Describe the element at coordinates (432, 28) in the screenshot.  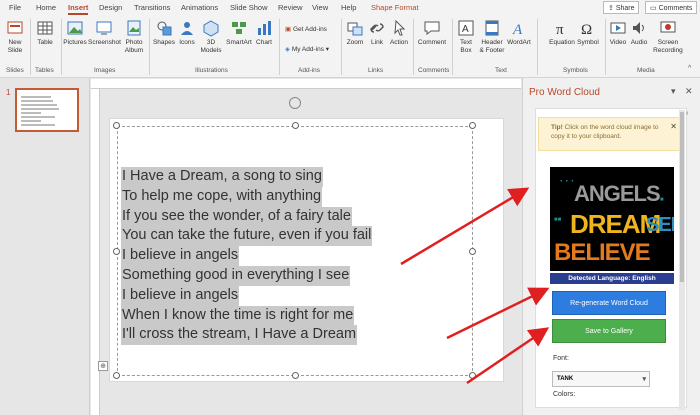
I see `comment-icon` at that location.